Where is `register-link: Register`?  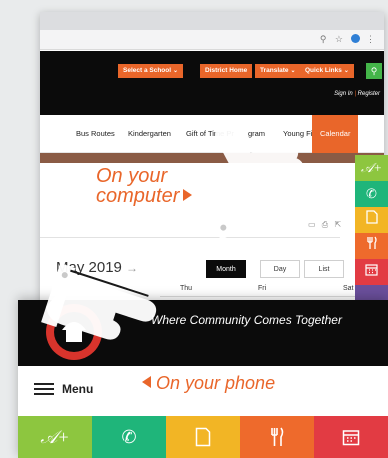
register-link: Register is located at coordinates (369, 94).